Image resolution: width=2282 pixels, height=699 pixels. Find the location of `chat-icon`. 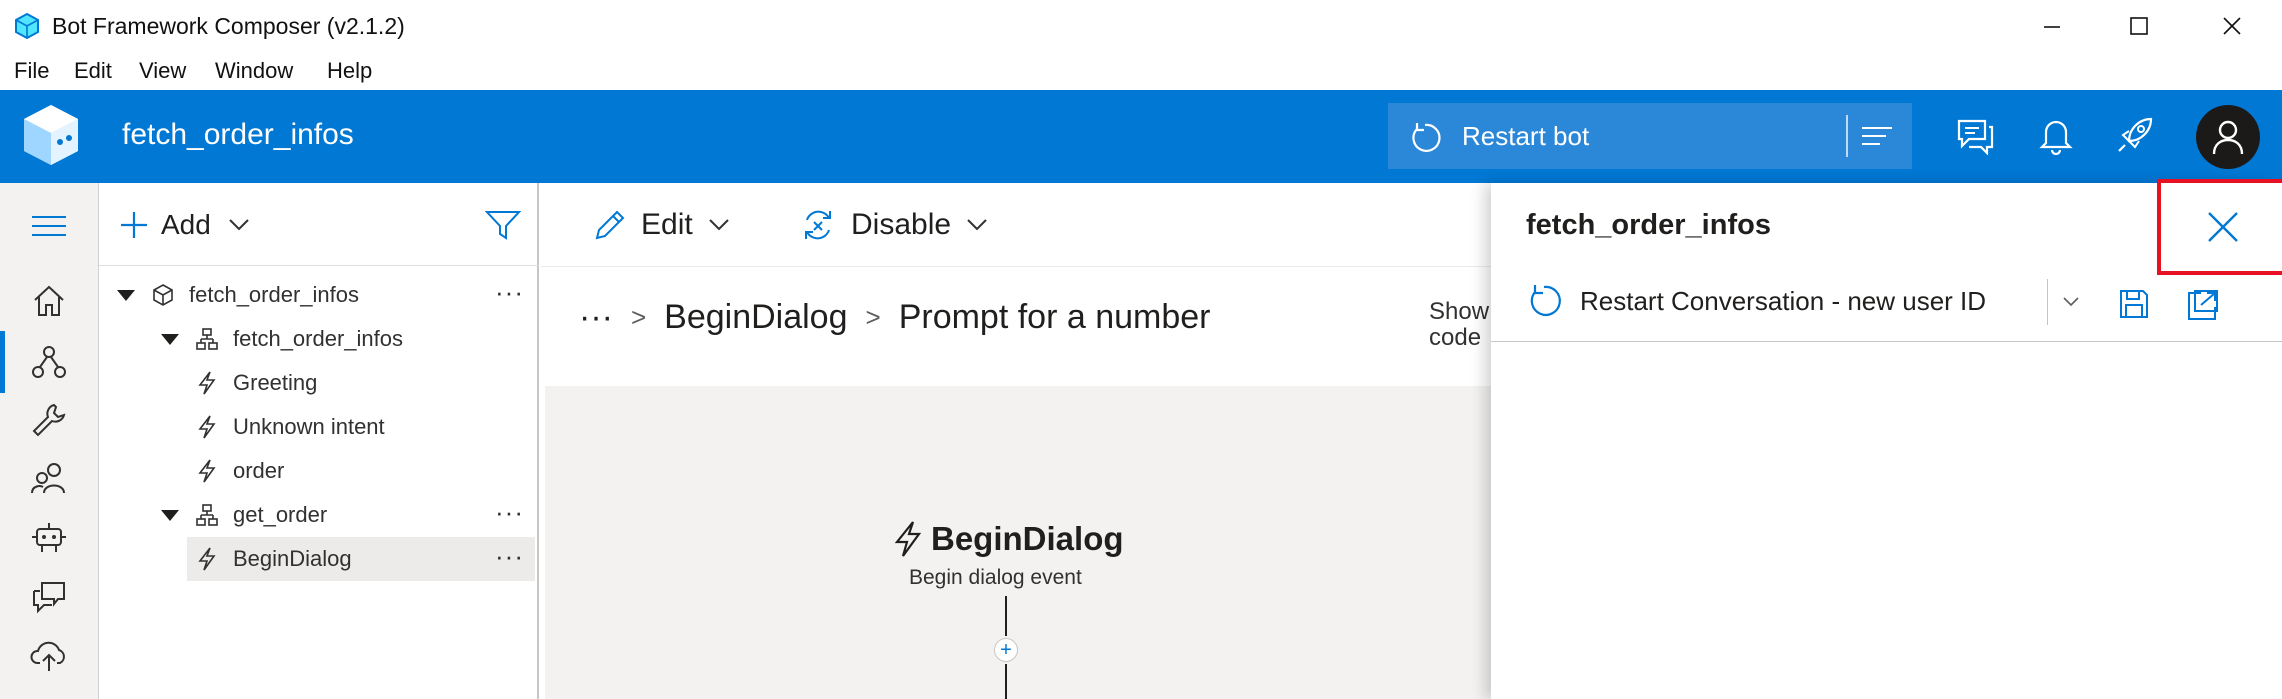

chat-icon is located at coordinates (1975, 135).